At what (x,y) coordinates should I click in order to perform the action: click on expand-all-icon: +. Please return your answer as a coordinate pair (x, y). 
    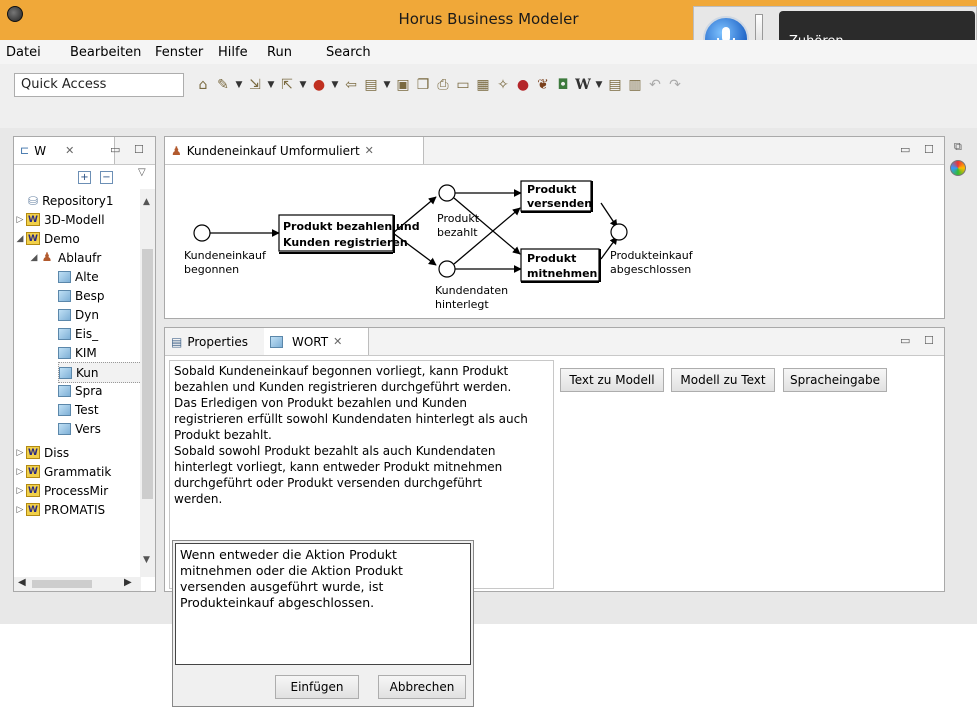
    Looking at the image, I should click on (84, 177).